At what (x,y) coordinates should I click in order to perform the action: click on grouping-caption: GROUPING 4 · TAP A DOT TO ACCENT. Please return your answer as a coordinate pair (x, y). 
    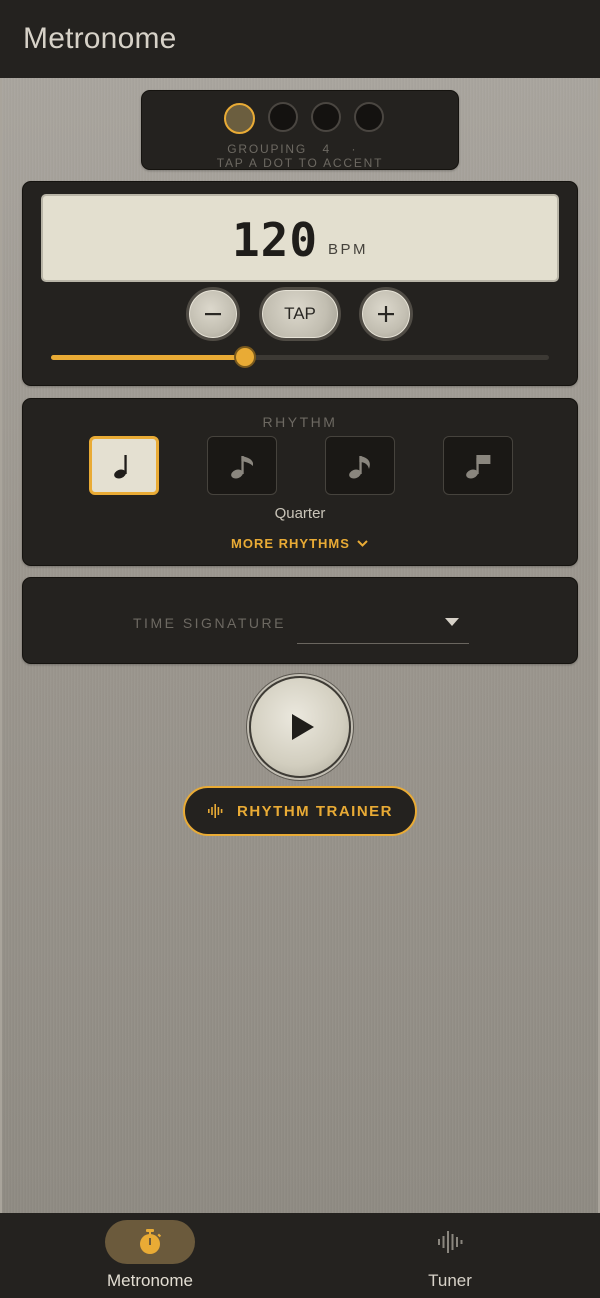
    Looking at the image, I should click on (300, 156).